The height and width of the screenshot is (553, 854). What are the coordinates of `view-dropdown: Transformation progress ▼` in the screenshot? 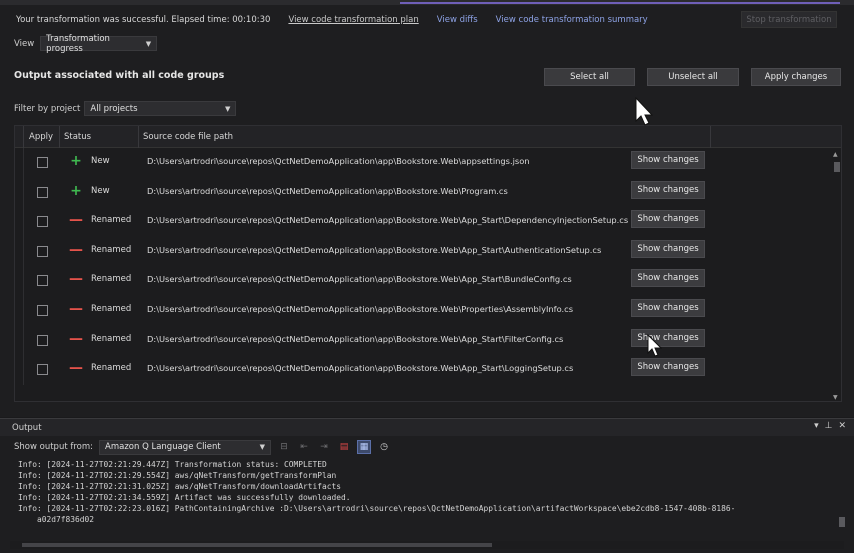 It's located at (99, 44).